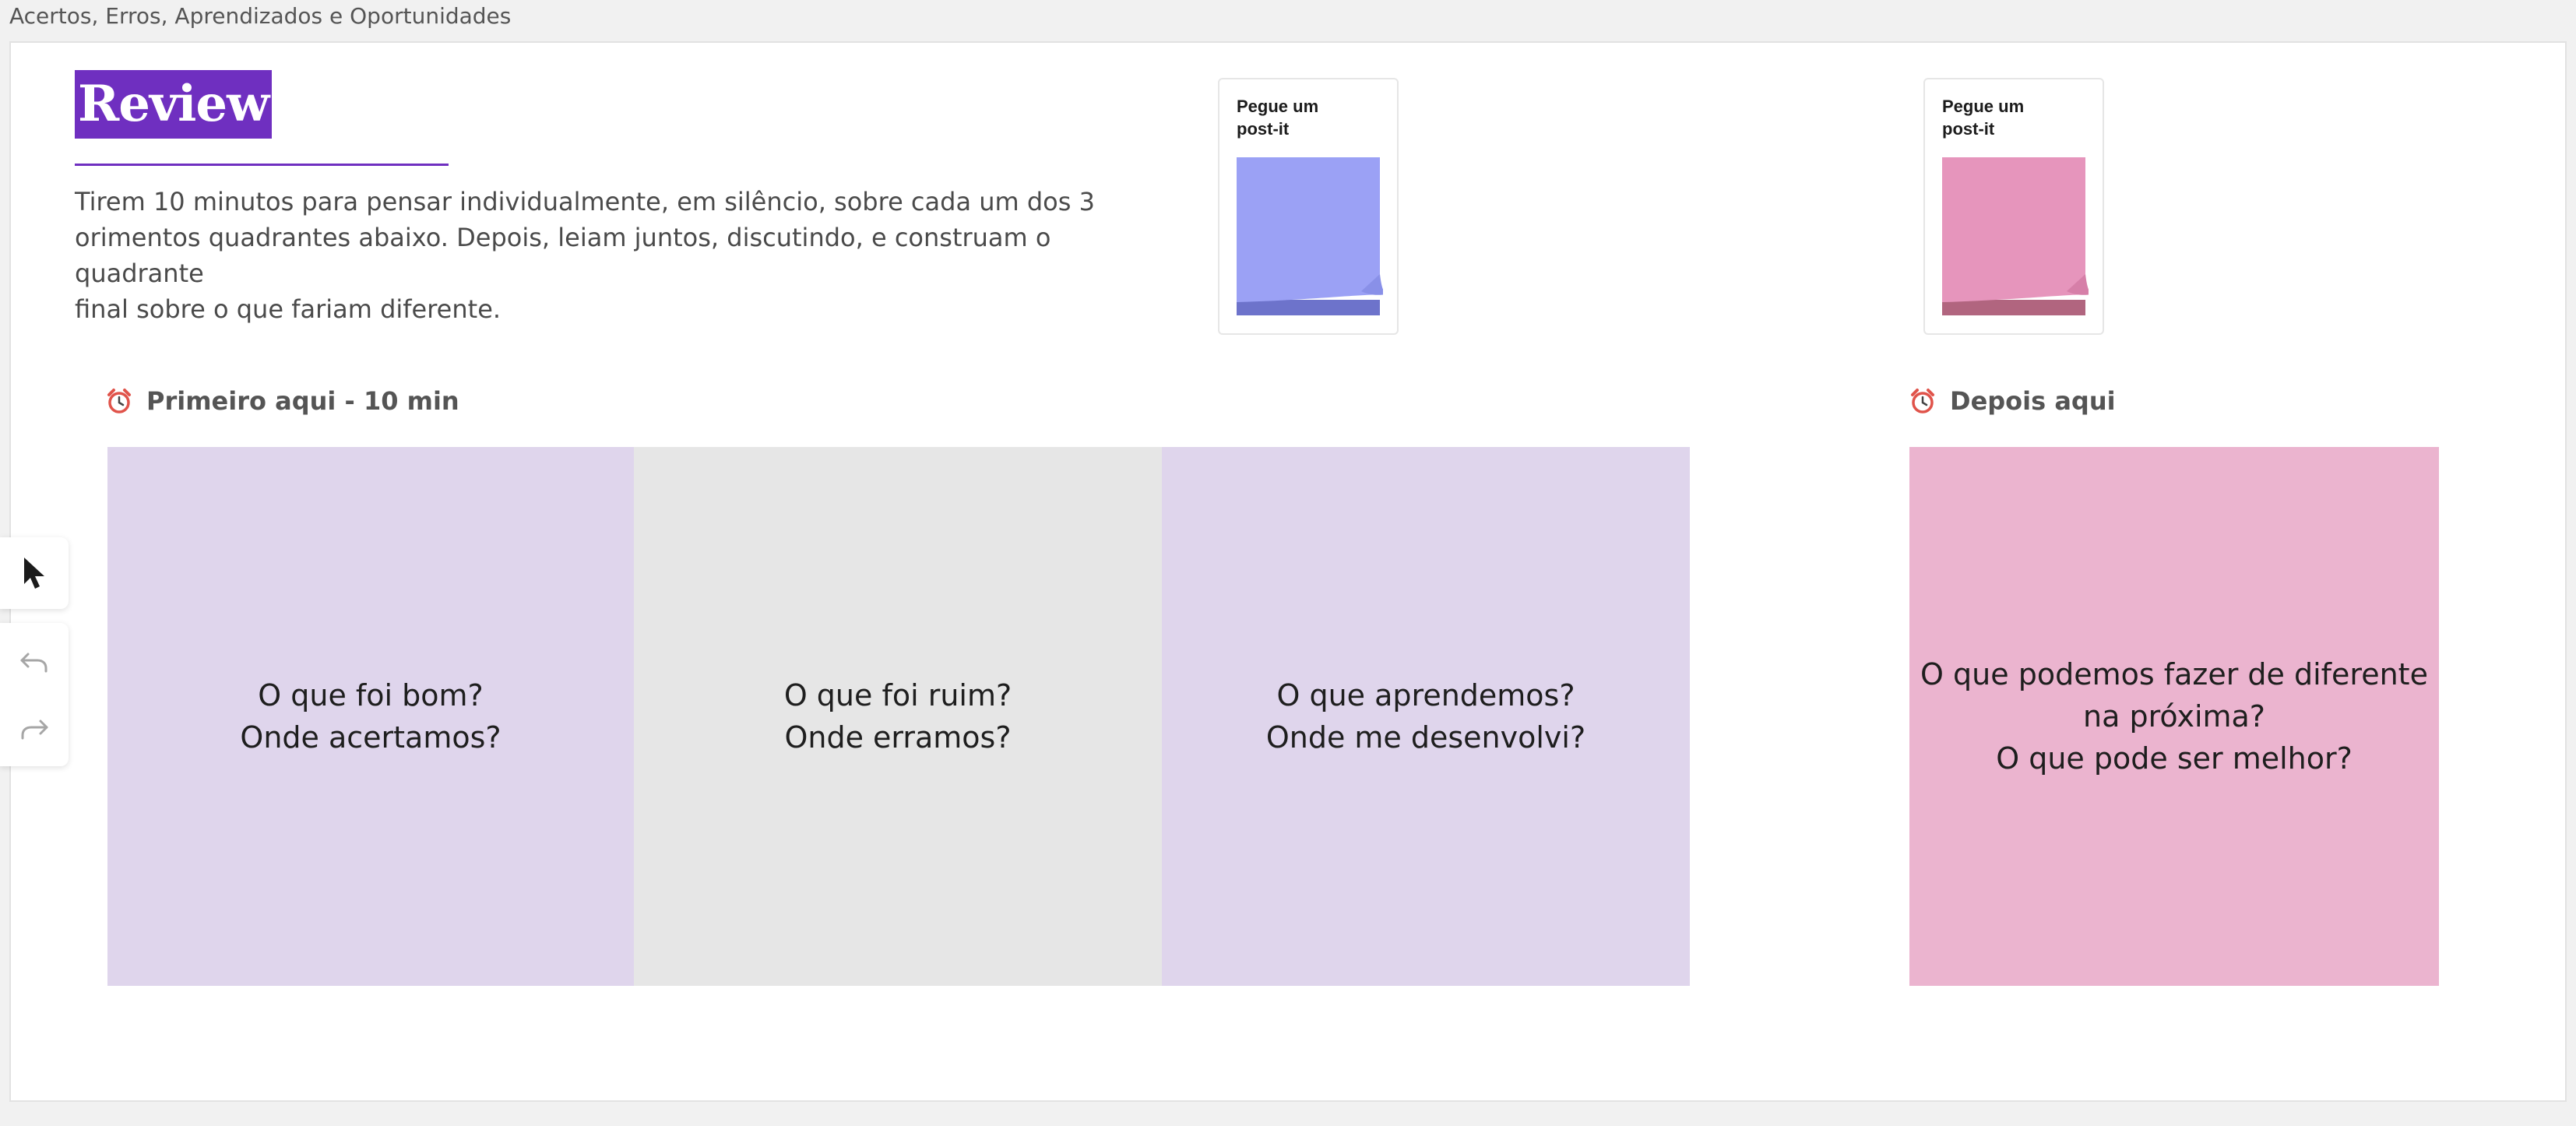  Describe the element at coordinates (1426, 716) in the screenshot. I see `quadrant-learned: O que aprendemos? Onde me desenvolvi?` at that location.